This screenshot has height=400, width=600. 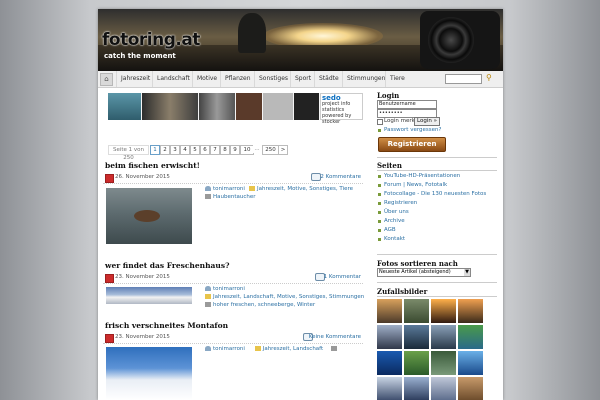 I want to click on nav-item-sport: Sport, so click(x=302, y=79).